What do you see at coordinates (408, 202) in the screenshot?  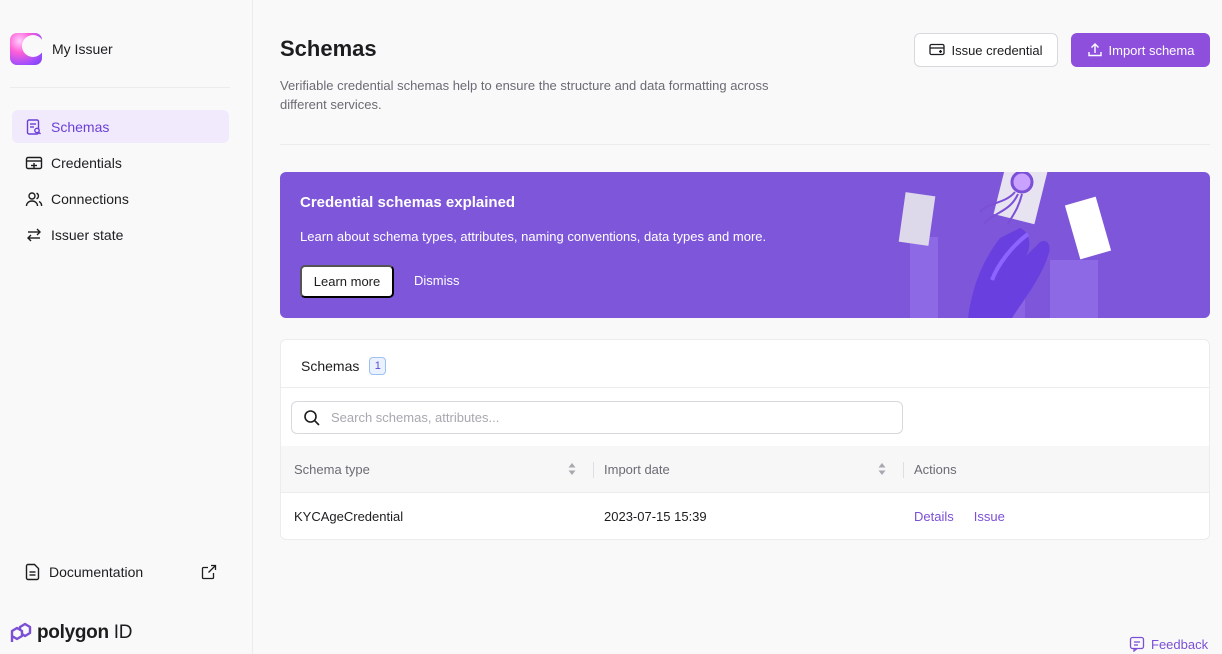 I see `banner-title: Credential schemas explained` at bounding box center [408, 202].